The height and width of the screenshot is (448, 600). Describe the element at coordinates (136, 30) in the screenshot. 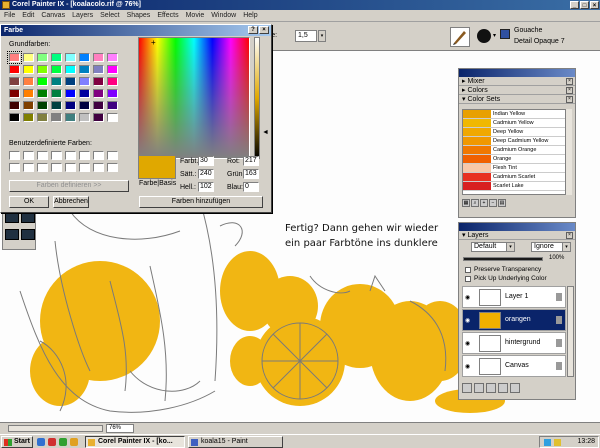

I see `dialog-title-bar: Farbe ? ×` at that location.